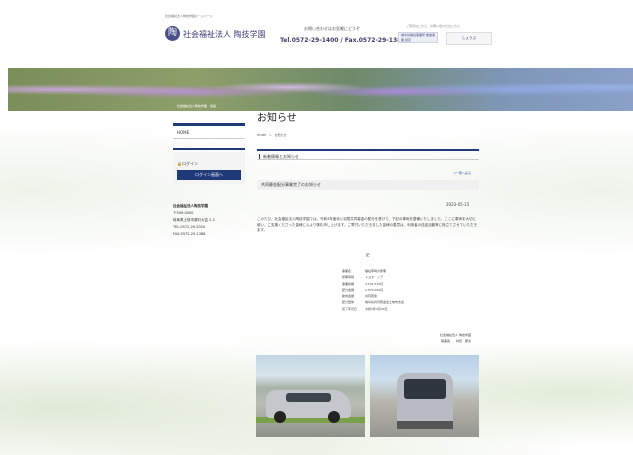 Image resolution: width=633 pixels, height=455 pixels. I want to click on partner-badge: しょうぶ, so click(469, 38).